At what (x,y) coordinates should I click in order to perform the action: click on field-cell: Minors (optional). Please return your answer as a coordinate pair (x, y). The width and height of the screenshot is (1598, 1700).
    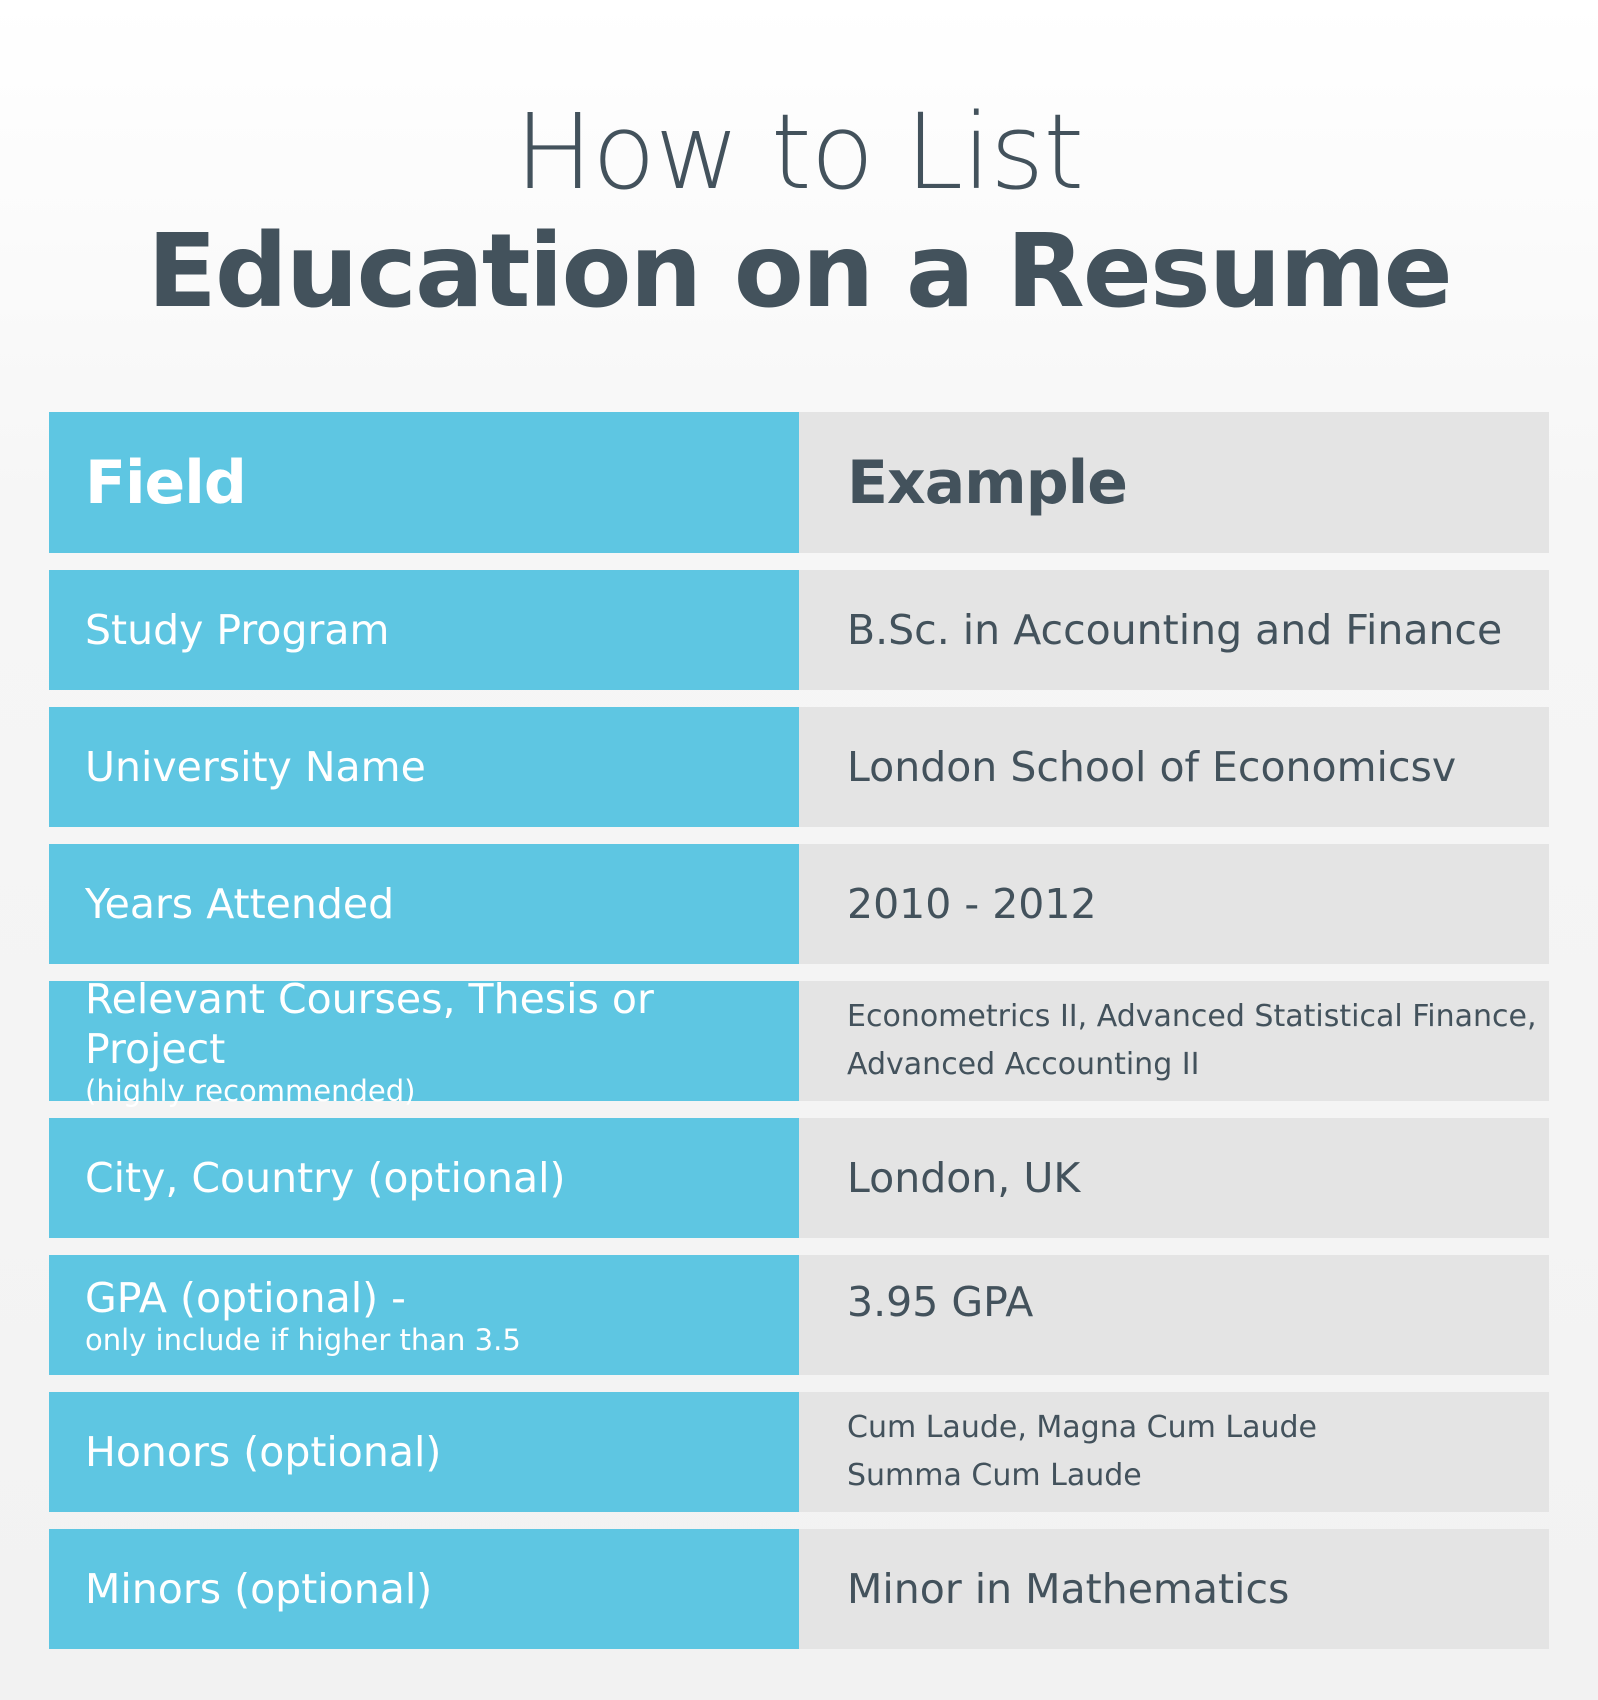
    Looking at the image, I should click on (424, 1589).